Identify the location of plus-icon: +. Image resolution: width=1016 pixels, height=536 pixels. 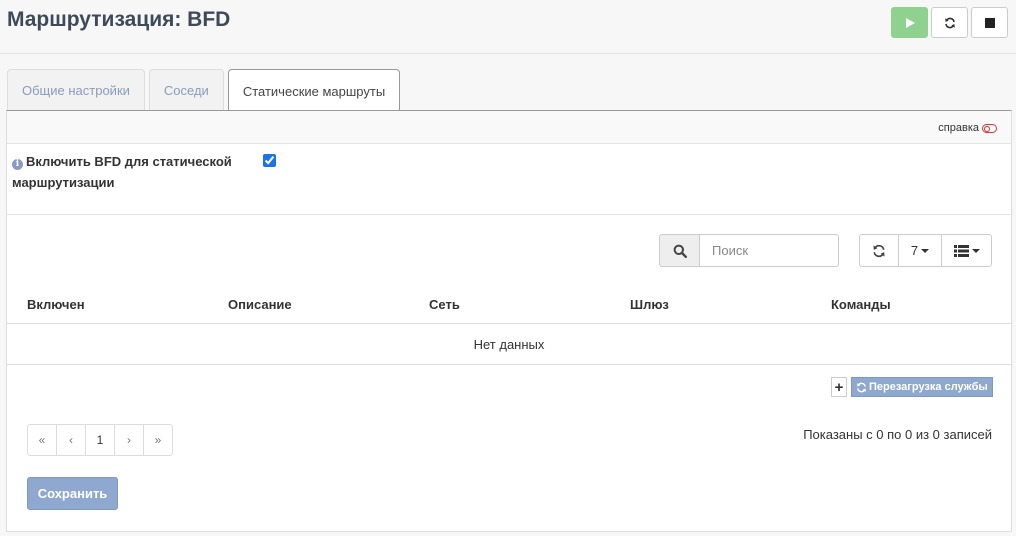
(839, 387).